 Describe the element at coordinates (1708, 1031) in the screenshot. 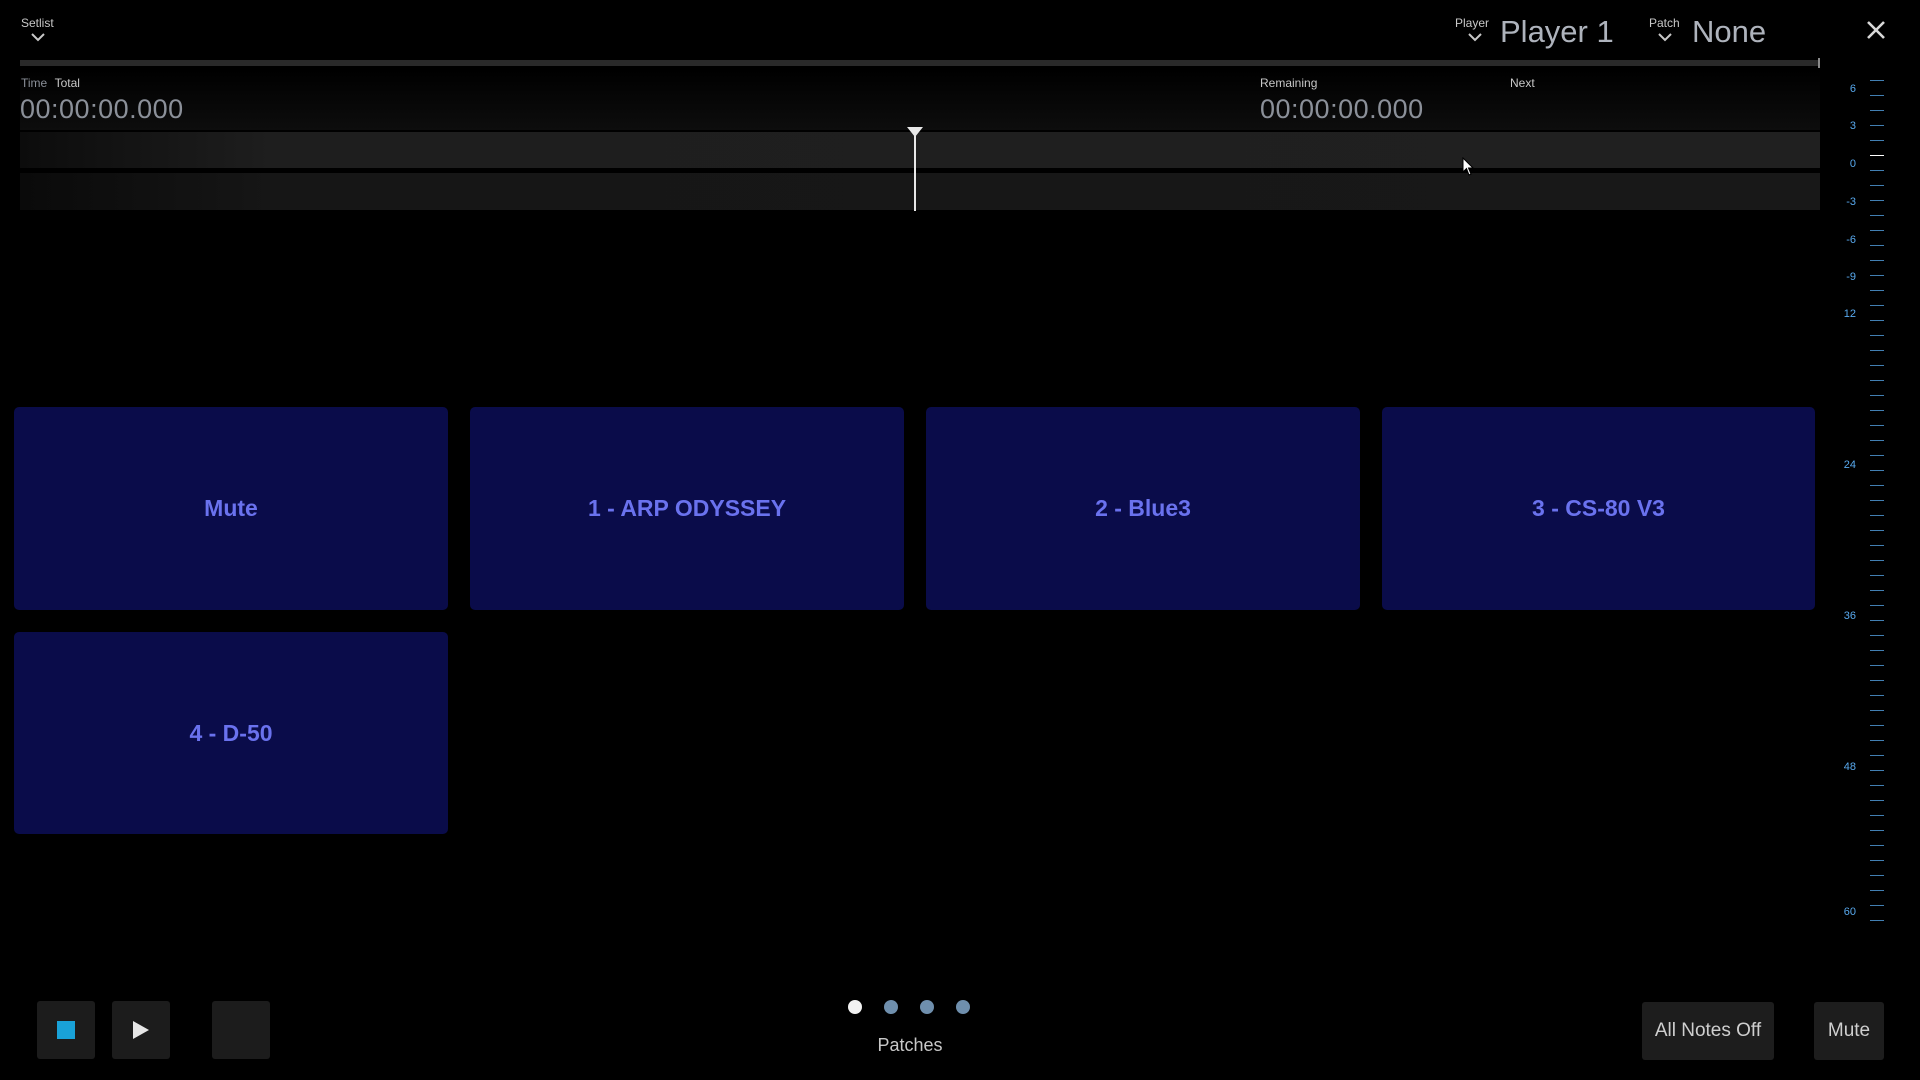

I see `all-notes-off-button: All Notes Off` at that location.